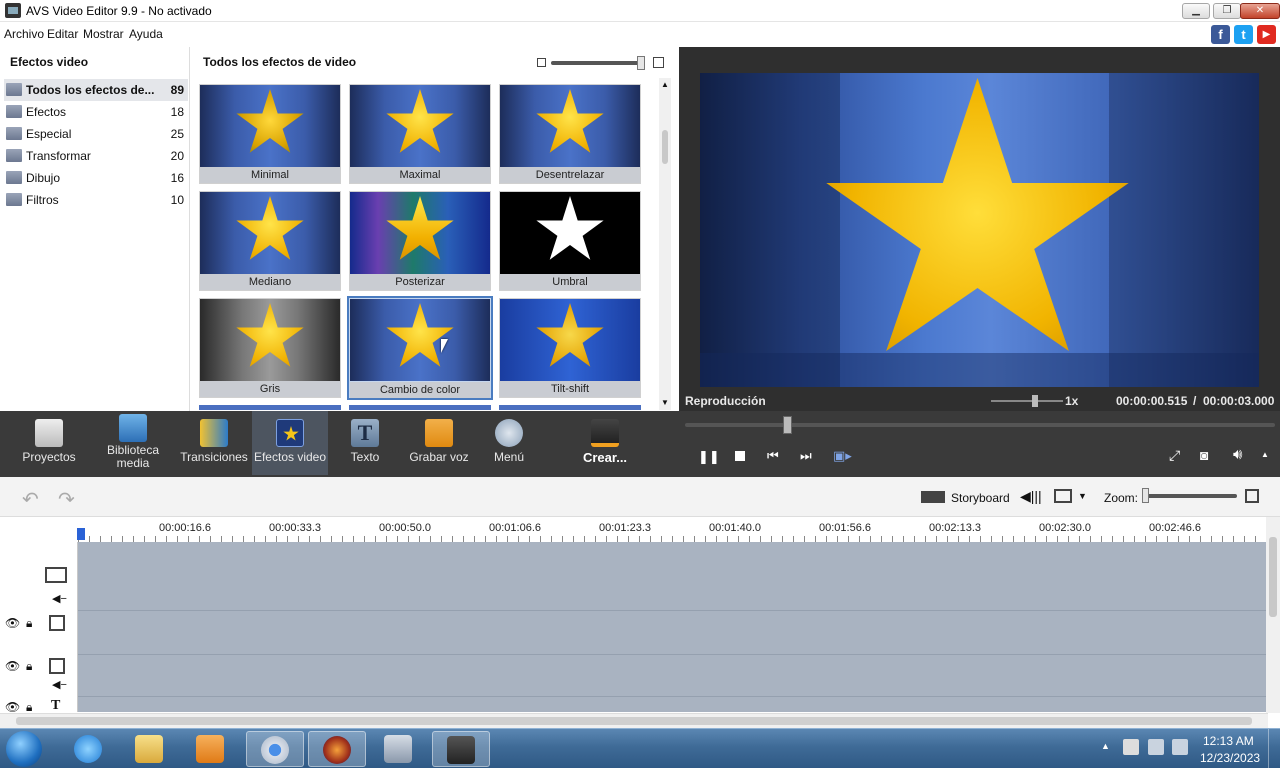 The height and width of the screenshot is (769, 1280). I want to click on show-hidden-icons-icon: ▲, so click(1105, 746).